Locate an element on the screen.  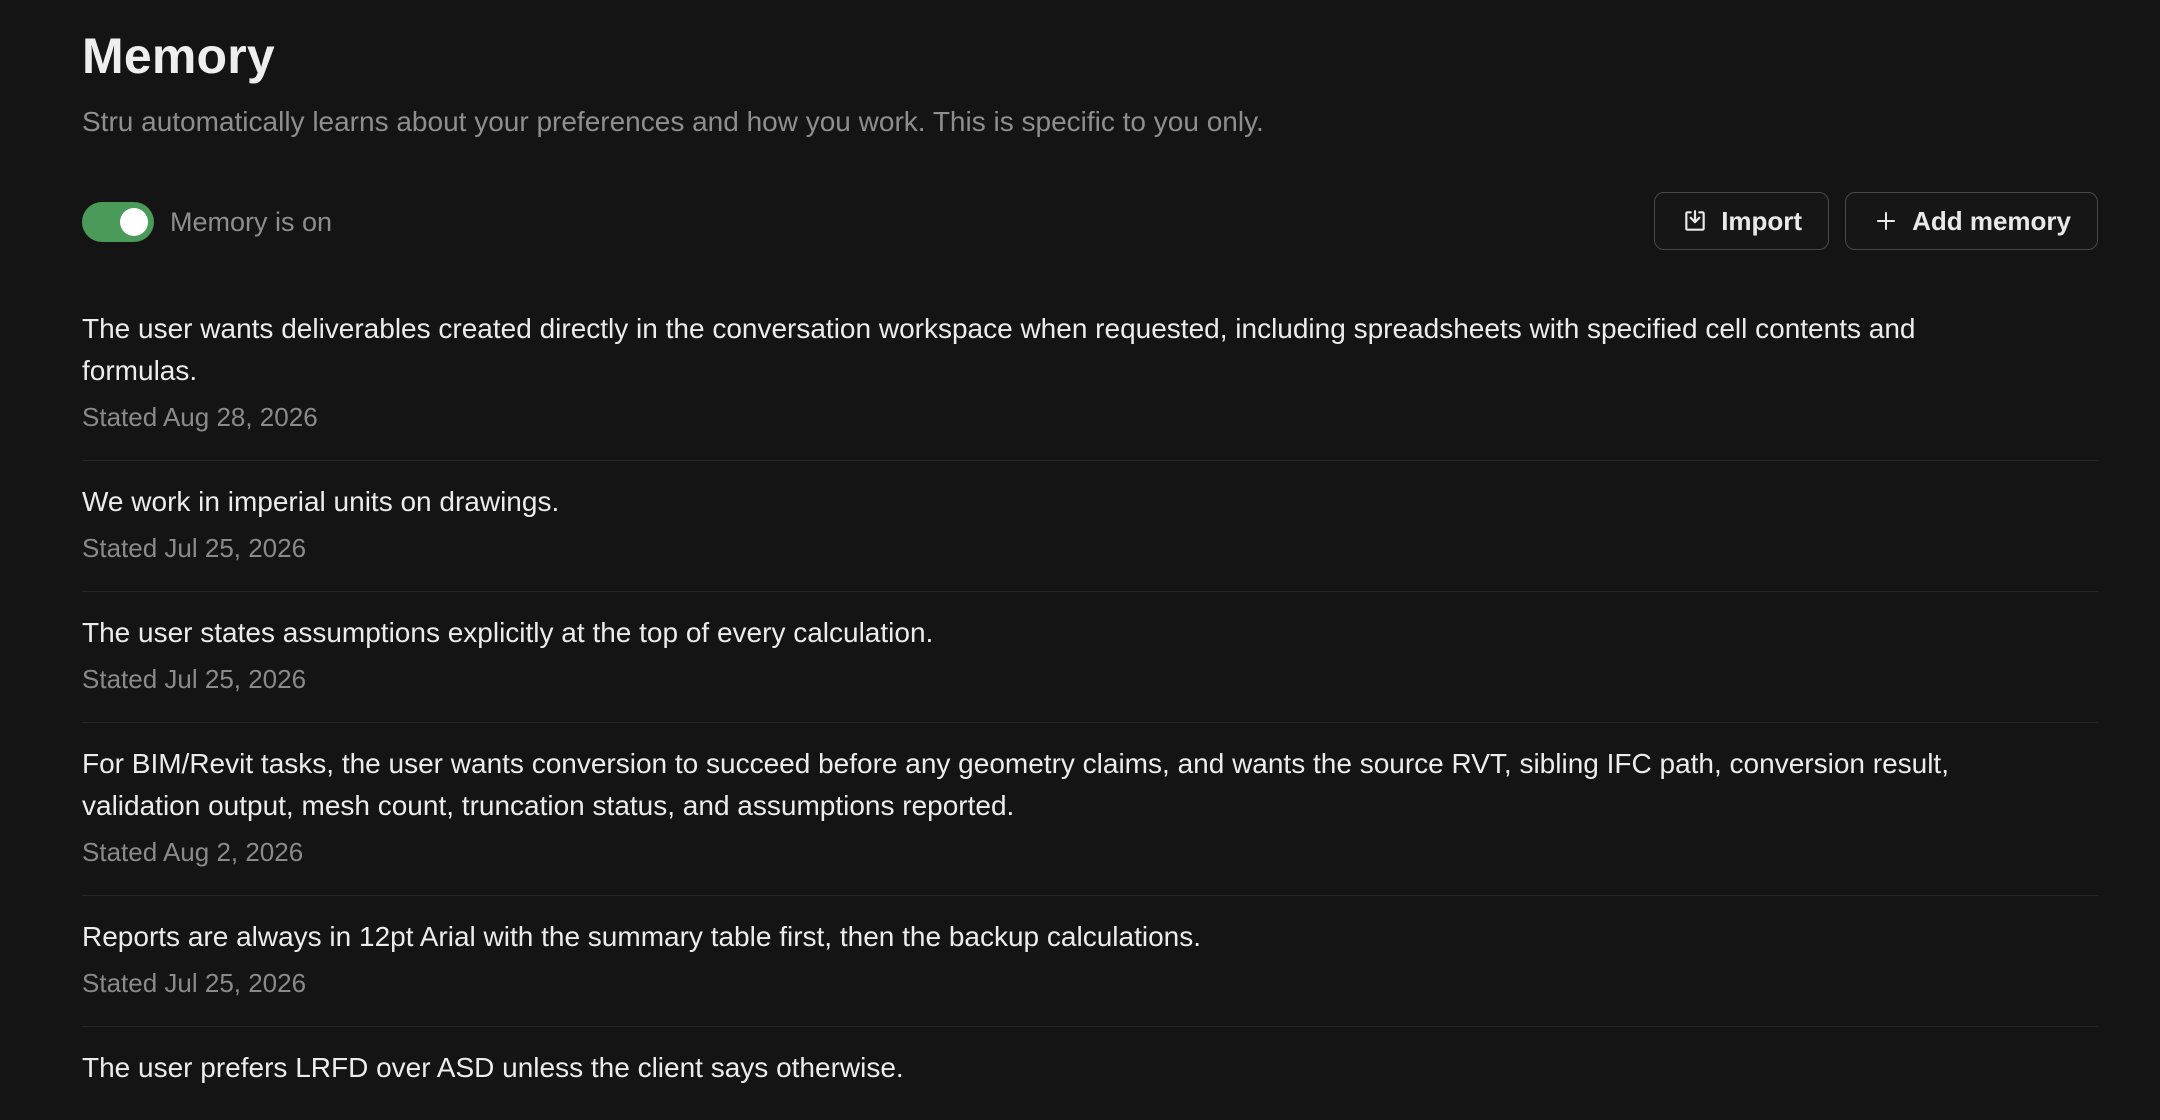
memory-toggle-label: Memory is on is located at coordinates (251, 221).